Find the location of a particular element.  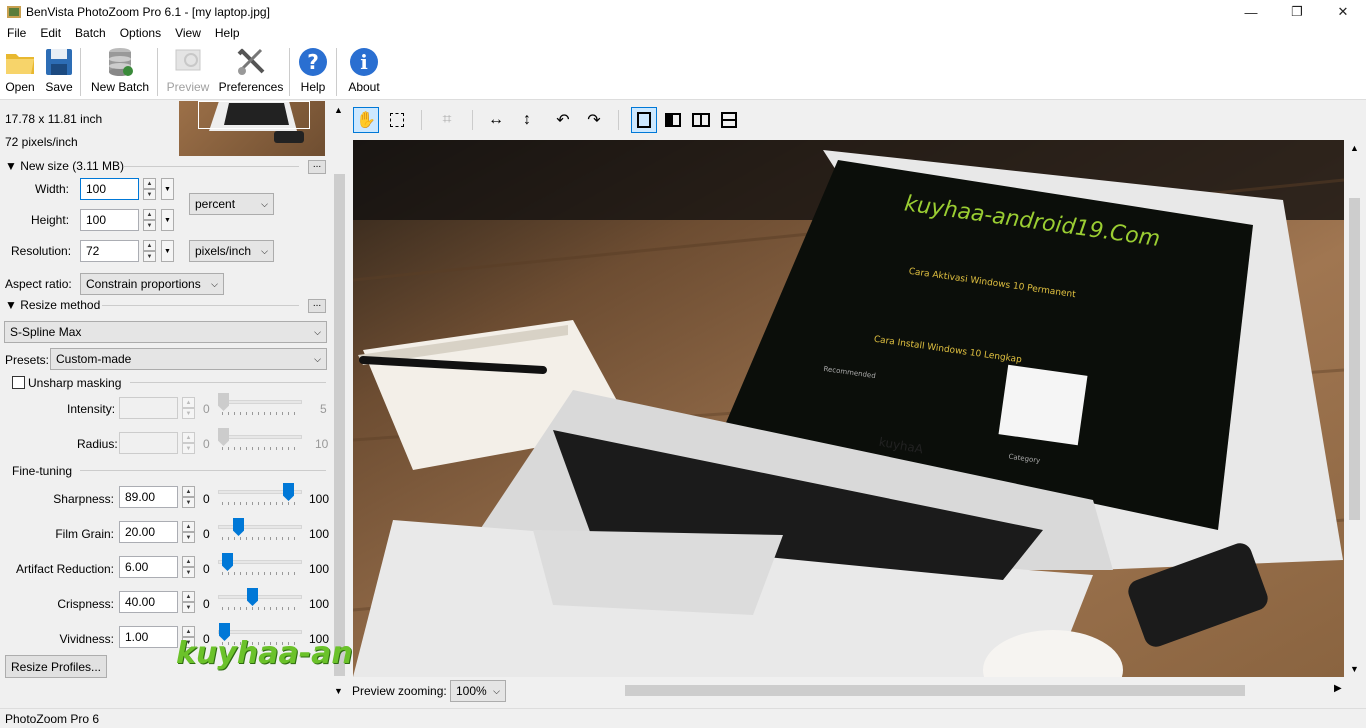

help-button: ? Help is located at coordinates (313, 72).